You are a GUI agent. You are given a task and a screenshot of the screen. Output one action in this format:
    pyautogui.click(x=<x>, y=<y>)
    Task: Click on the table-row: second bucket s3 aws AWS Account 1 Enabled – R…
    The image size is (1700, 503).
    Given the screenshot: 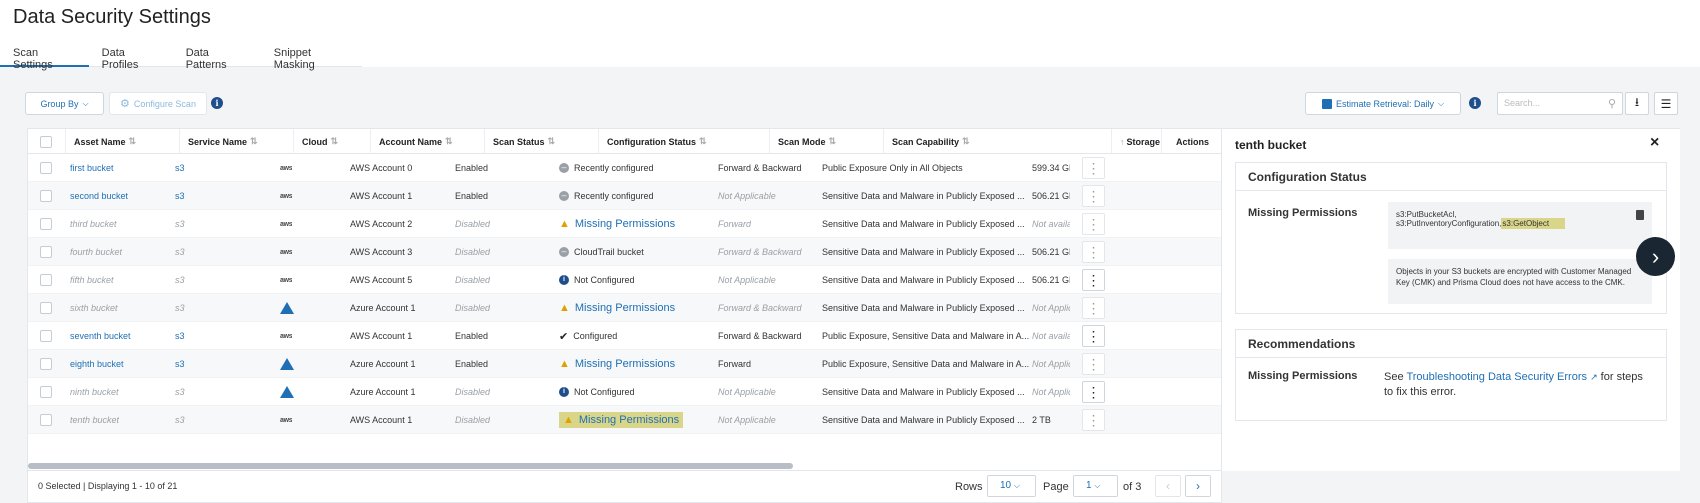 What is the action you would take?
    pyautogui.click(x=624, y=196)
    